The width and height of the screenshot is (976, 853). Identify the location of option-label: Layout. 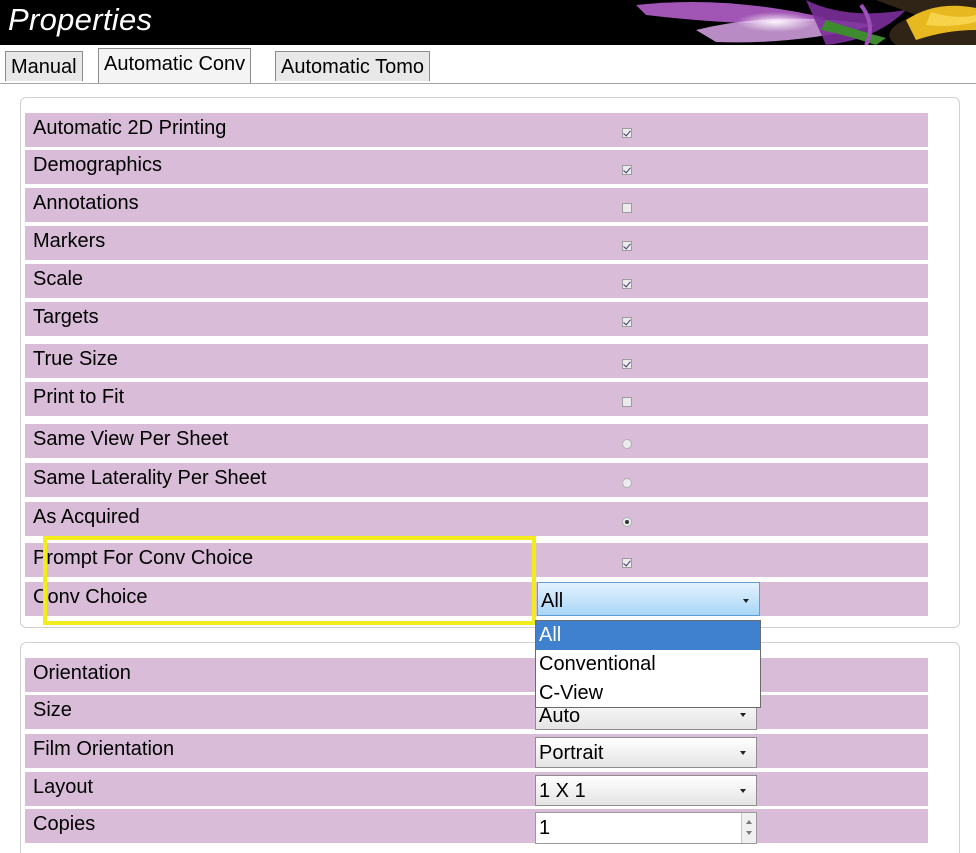
(63, 787).